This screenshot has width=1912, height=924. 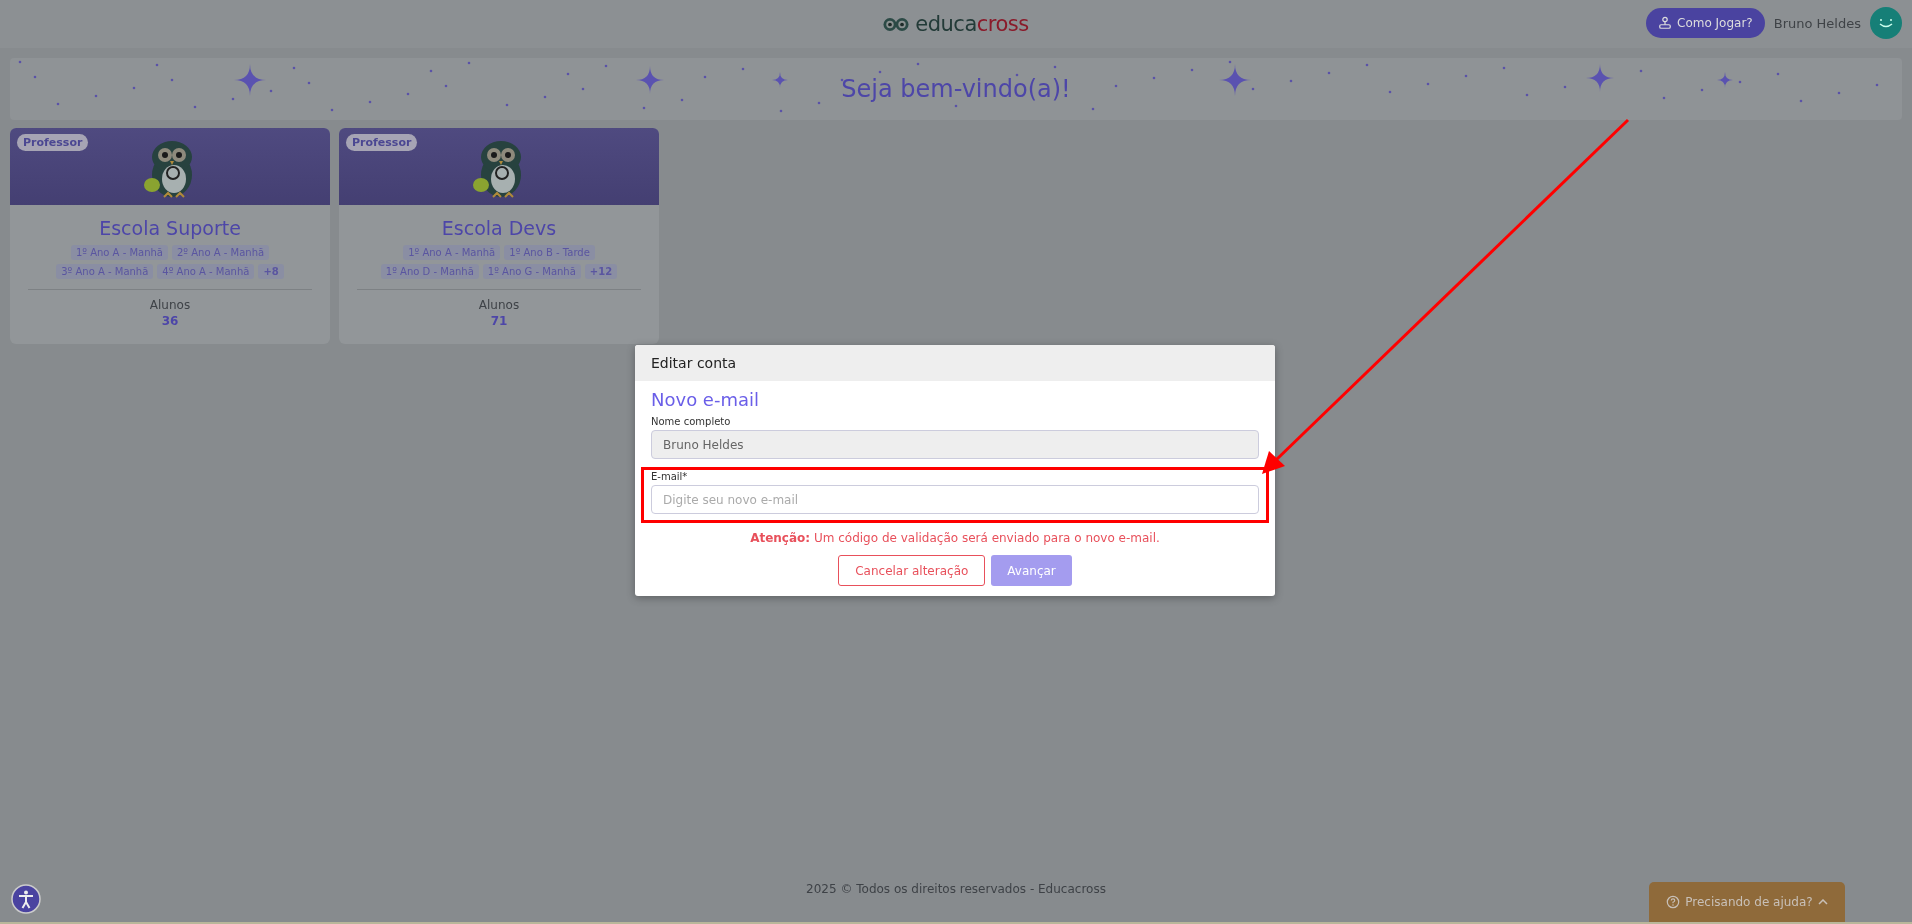 I want to click on warning-text: Atenção: Um código de validação será enviado para o novo e-mail., so click(x=955, y=538).